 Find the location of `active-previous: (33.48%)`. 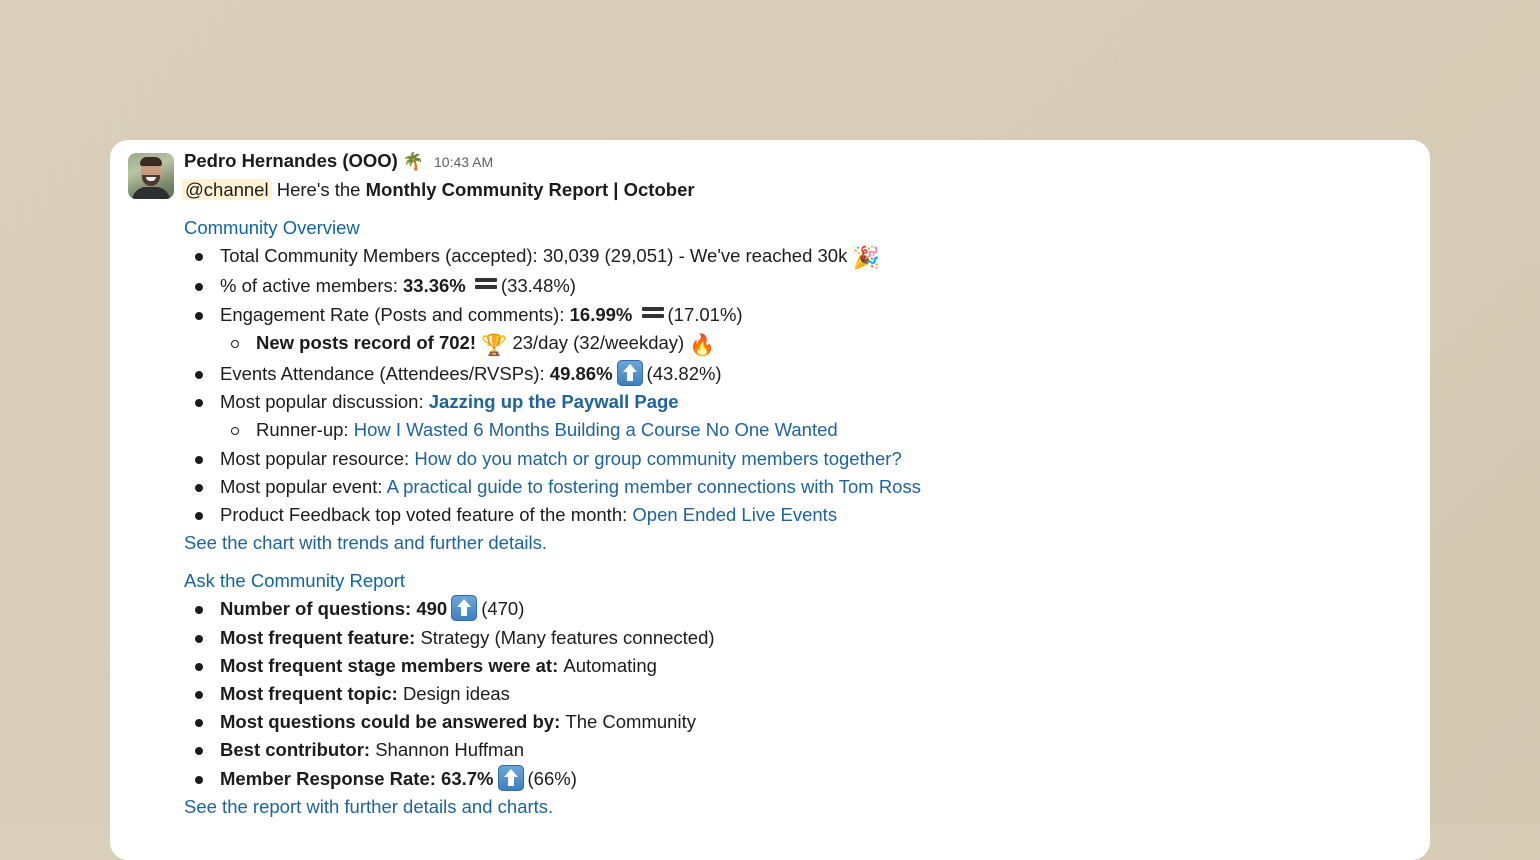

active-previous: (33.48%) is located at coordinates (538, 286).